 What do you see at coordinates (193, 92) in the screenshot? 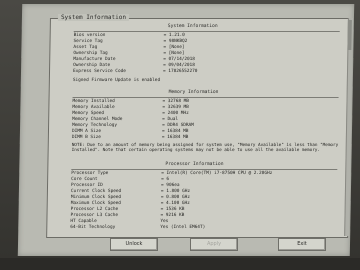
I see `memory-info-title: Memory Information` at bounding box center [193, 92].